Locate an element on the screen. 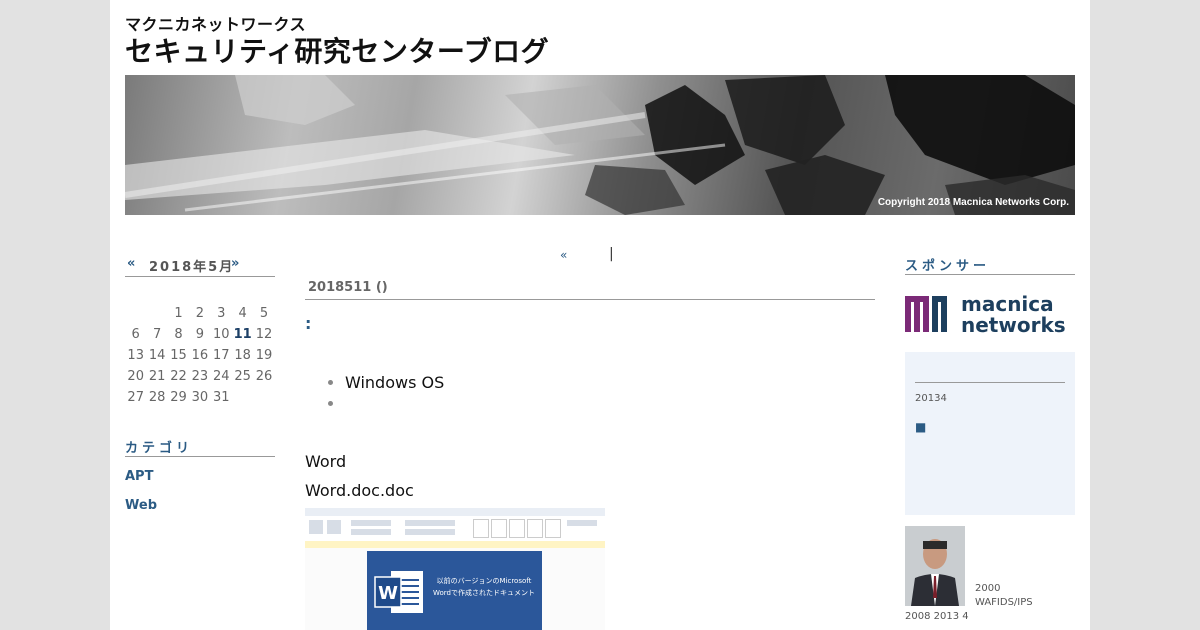 The width and height of the screenshot is (1200, 630). category-link-apt: APT is located at coordinates (139, 476).